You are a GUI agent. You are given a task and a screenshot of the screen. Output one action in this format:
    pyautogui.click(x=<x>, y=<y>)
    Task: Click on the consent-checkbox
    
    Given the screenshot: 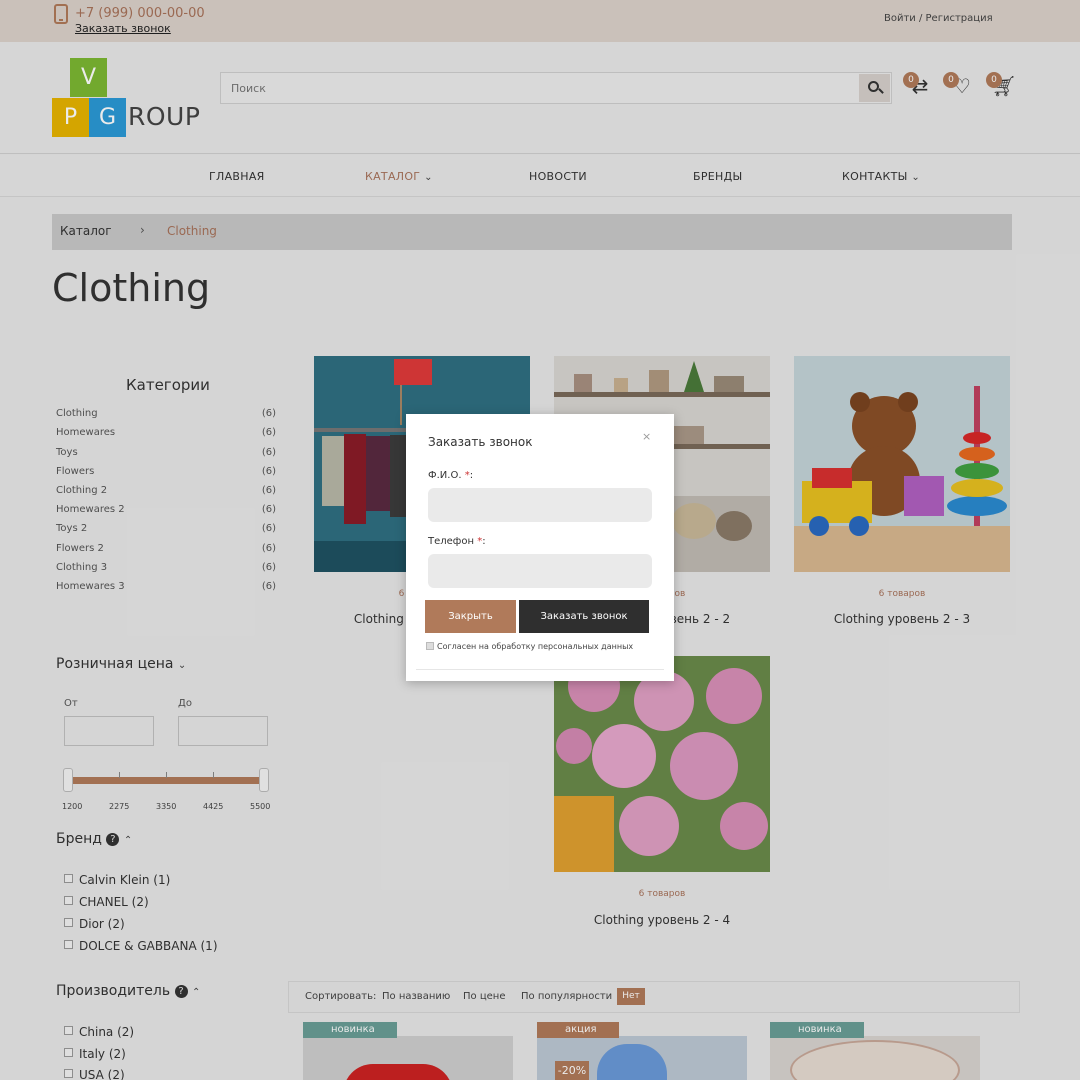 What is the action you would take?
    pyautogui.click(x=430, y=646)
    